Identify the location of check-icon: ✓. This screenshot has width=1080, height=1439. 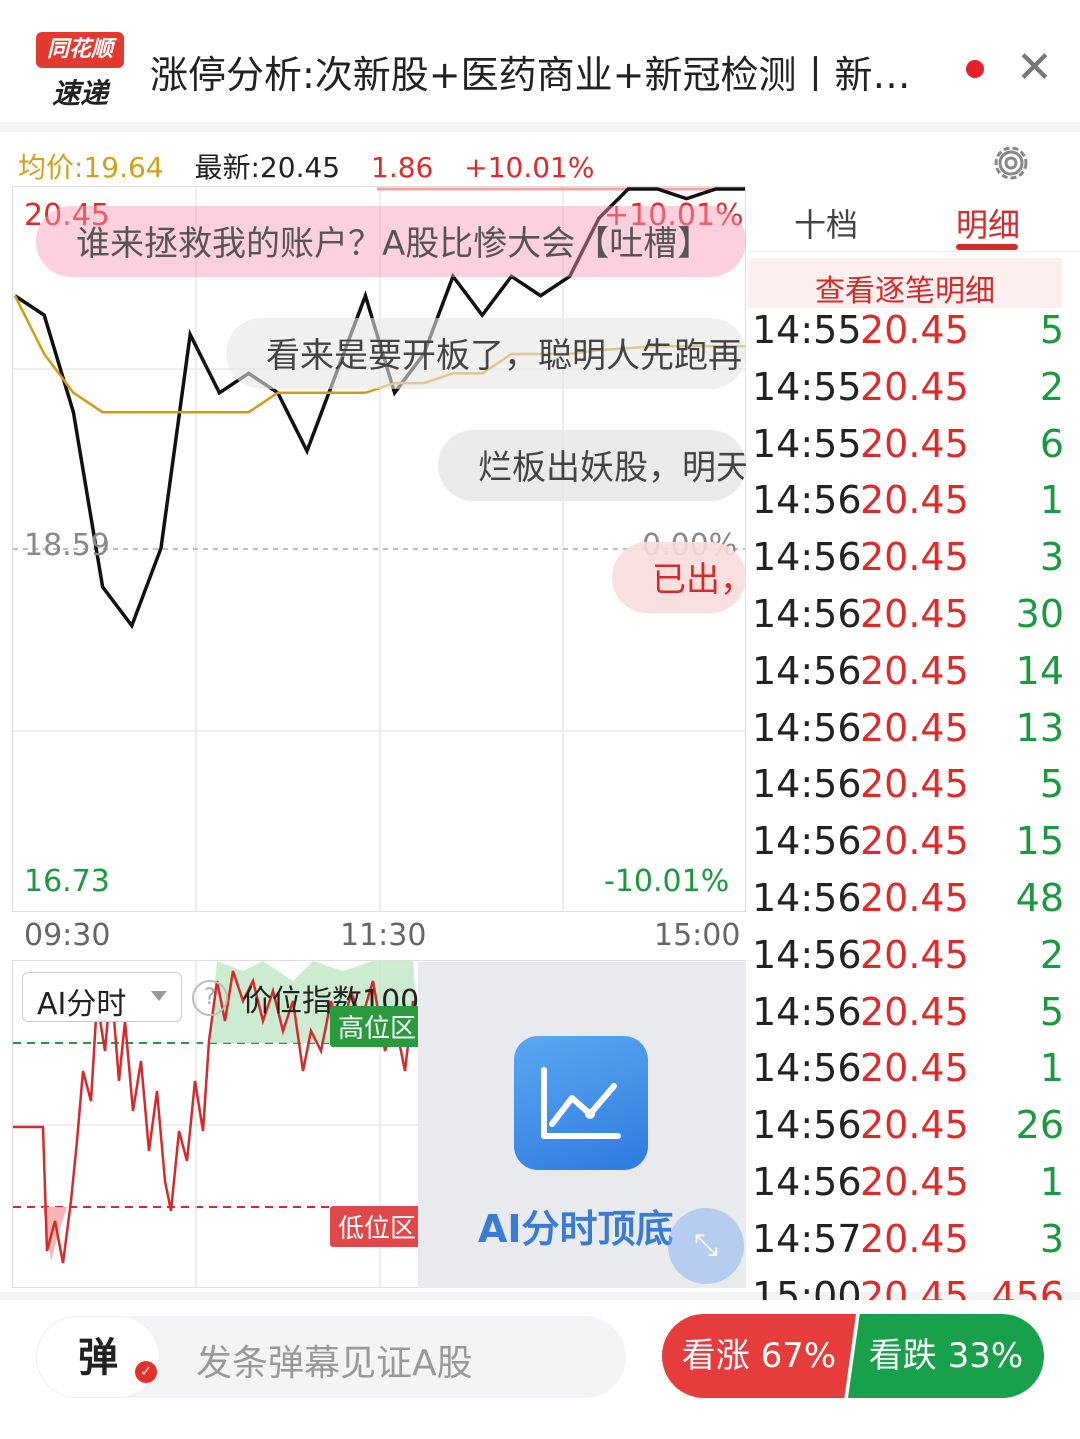
(146, 1372).